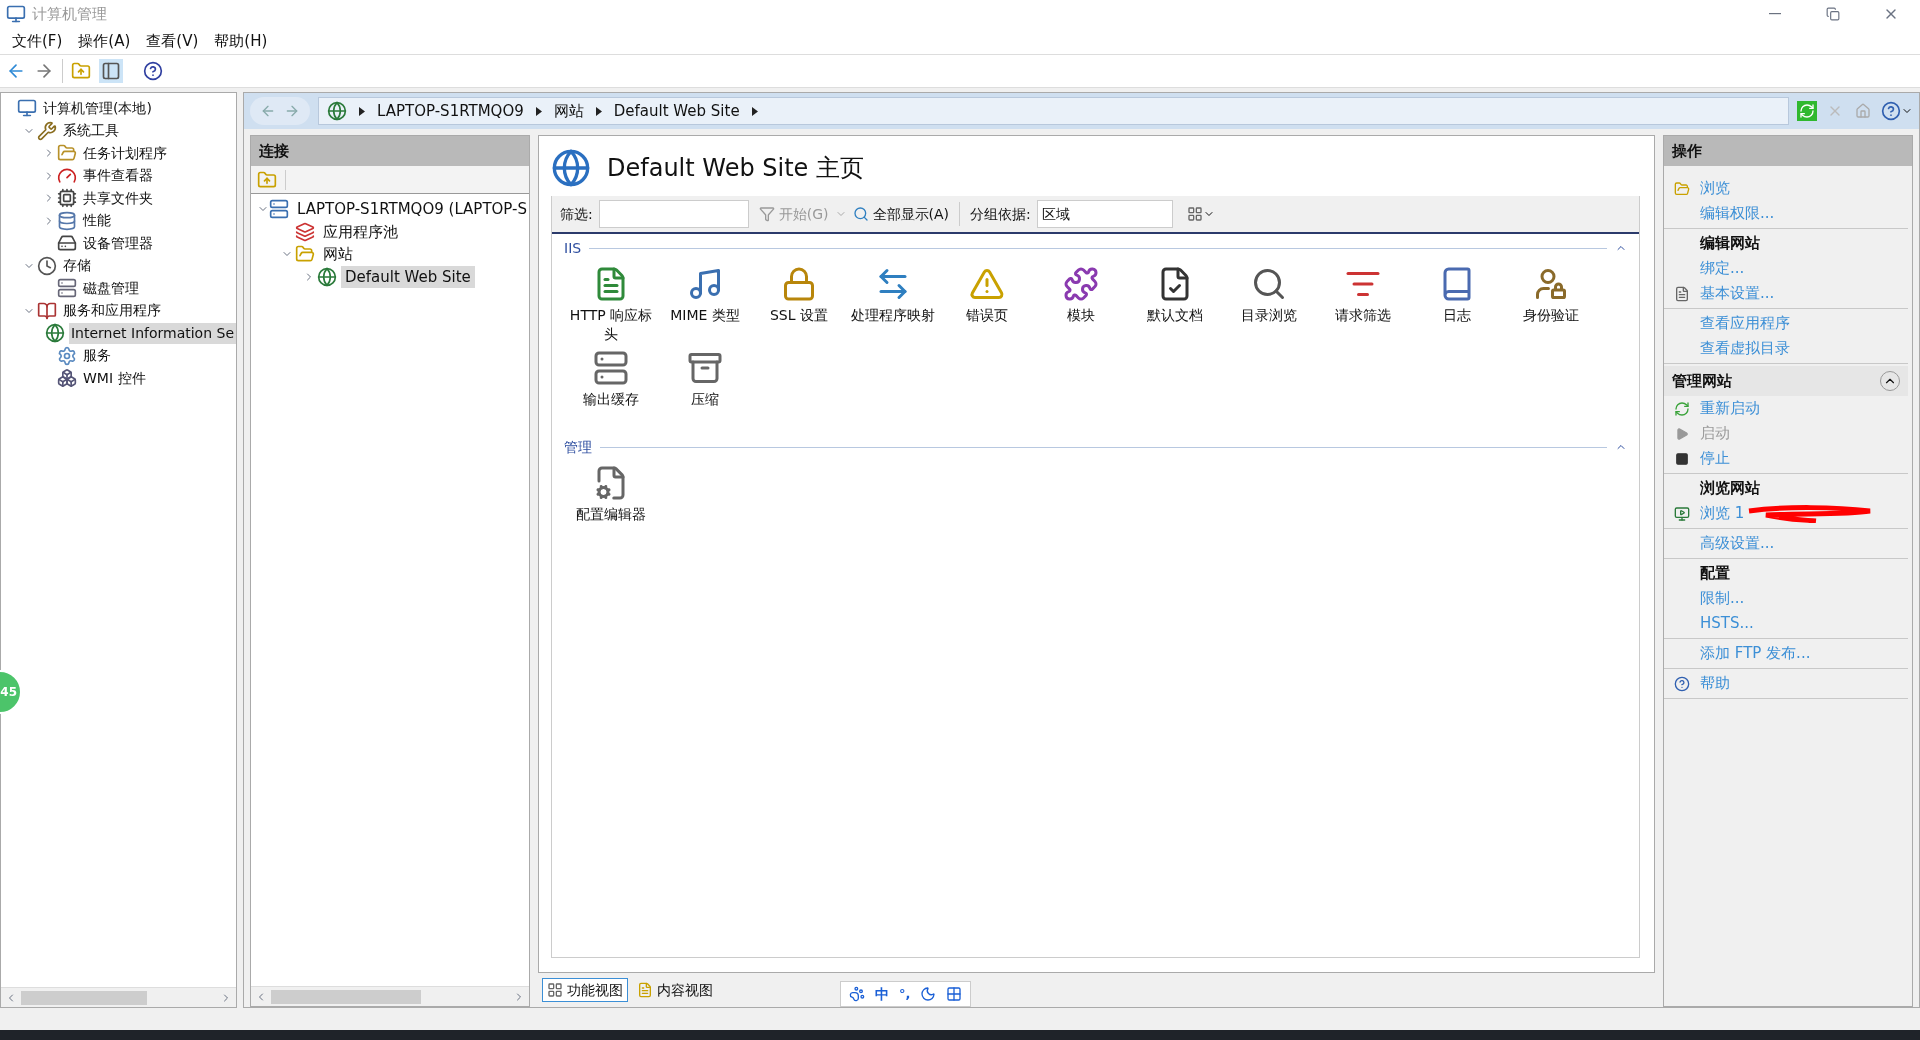 The height and width of the screenshot is (1040, 1920). Describe the element at coordinates (47, 130) in the screenshot. I see `tools-icon` at that location.